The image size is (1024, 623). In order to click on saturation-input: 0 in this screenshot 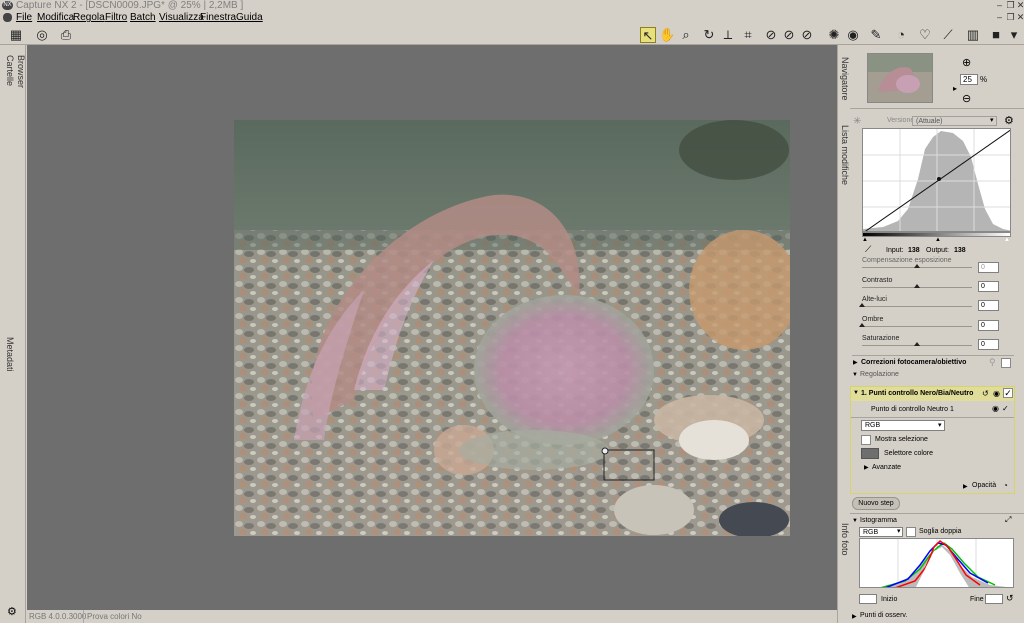, I will do `click(988, 344)`.